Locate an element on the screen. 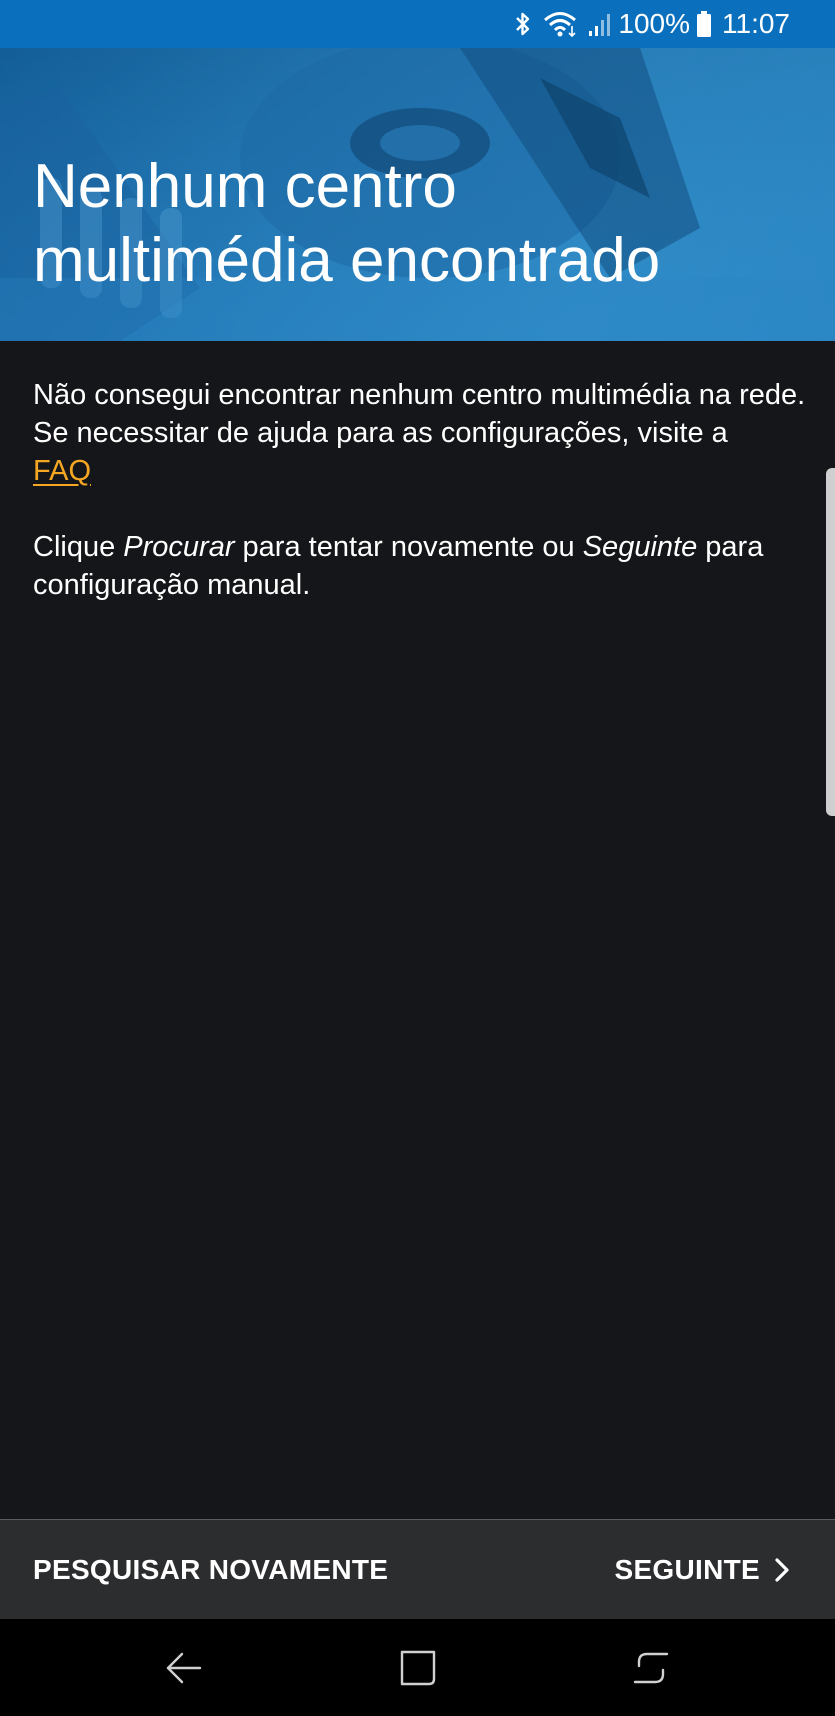 The width and height of the screenshot is (835, 1716). next-button: SEGUINTE is located at coordinates (702, 1570).